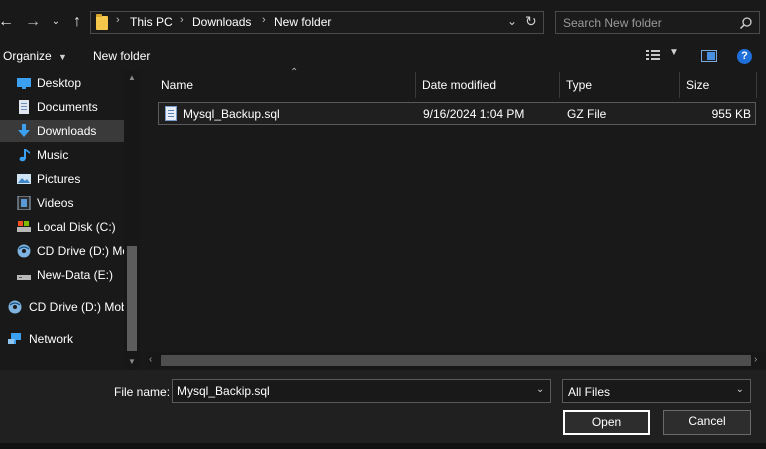 The height and width of the screenshot is (449, 766). Describe the element at coordinates (7, 22) in the screenshot. I see `back-arrow-icon: ←` at that location.